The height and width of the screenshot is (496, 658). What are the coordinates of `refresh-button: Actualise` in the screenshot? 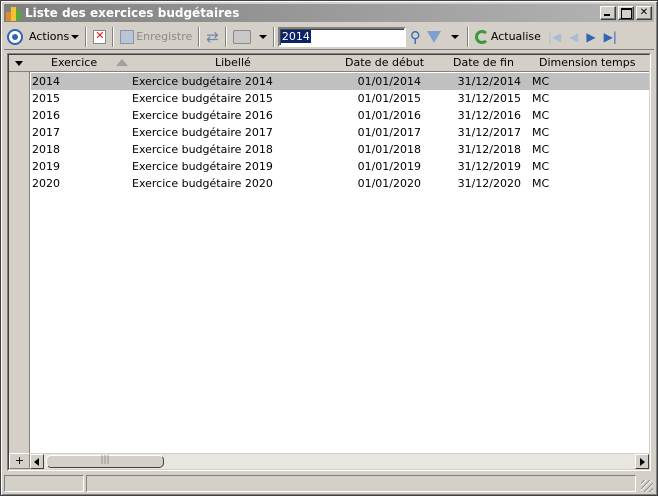 It's located at (508, 37).